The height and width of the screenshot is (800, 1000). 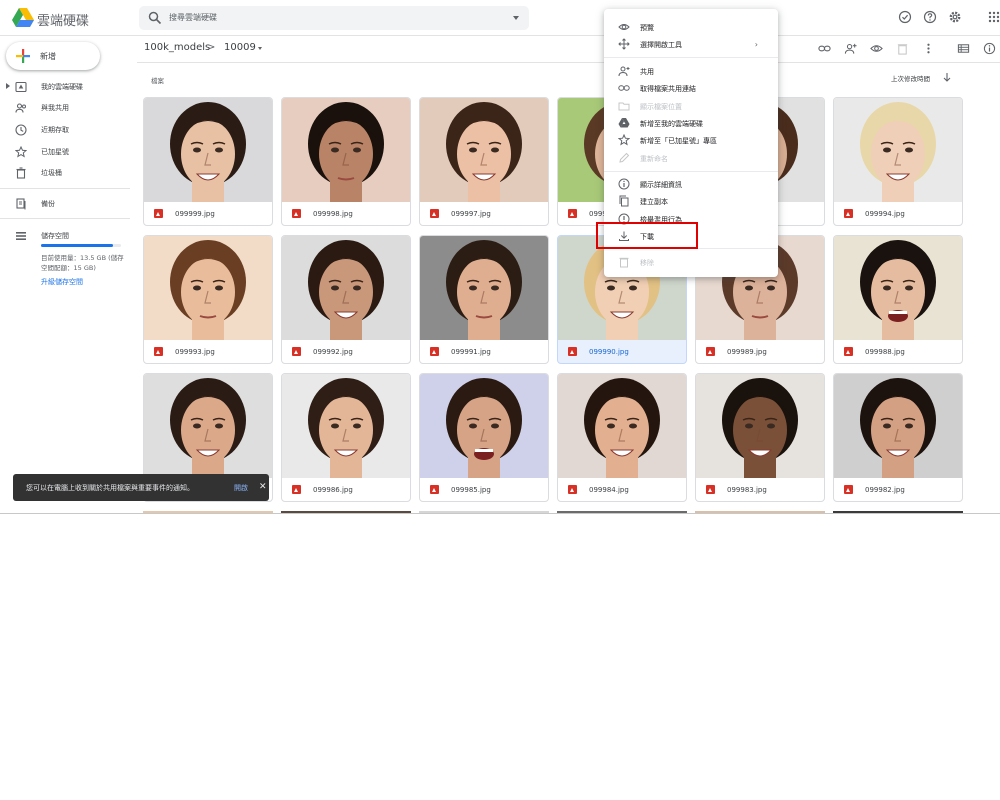 What do you see at coordinates (177, 47) in the screenshot?
I see `breadcrumb-parent: 100k_models` at bounding box center [177, 47].